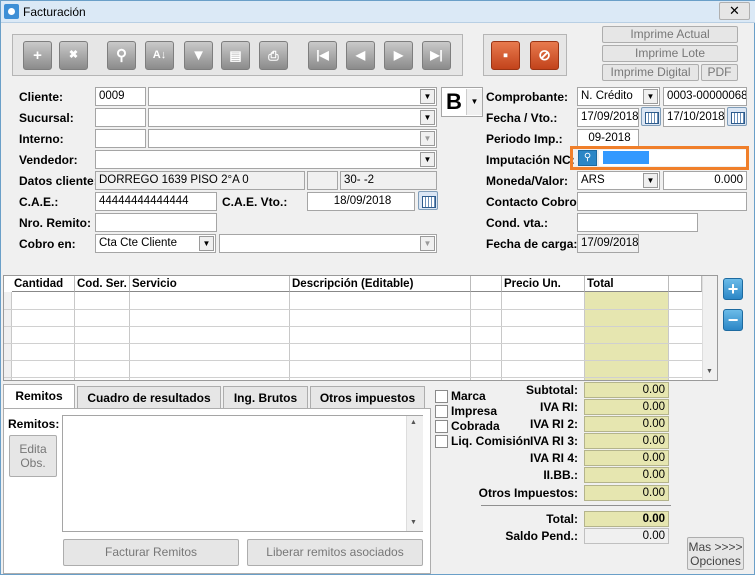 Image resolution: width=755 pixels, height=575 pixels. I want to click on moneda-value: ARS, so click(593, 180).